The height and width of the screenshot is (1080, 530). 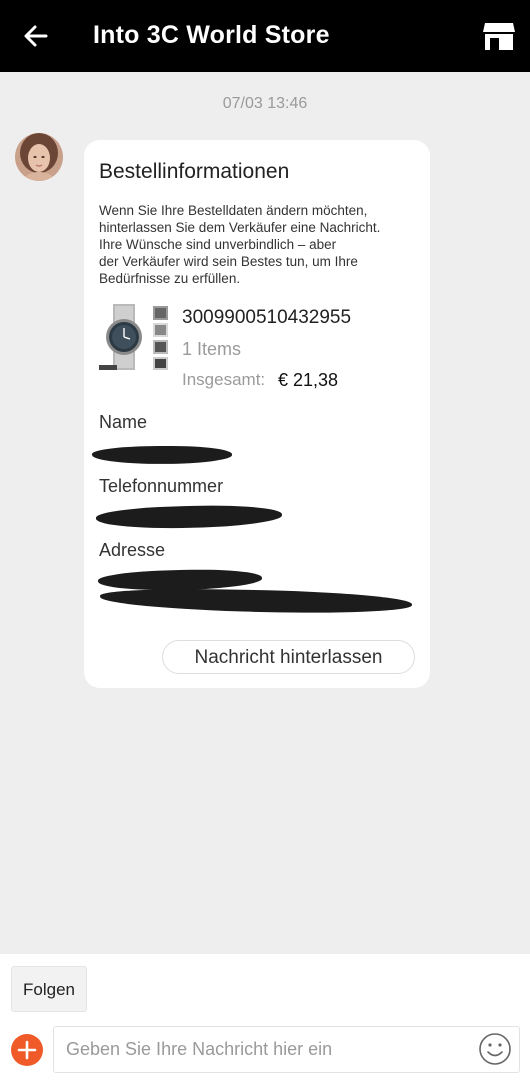 What do you see at coordinates (132, 550) in the screenshot?
I see `address-label: Adresse` at bounding box center [132, 550].